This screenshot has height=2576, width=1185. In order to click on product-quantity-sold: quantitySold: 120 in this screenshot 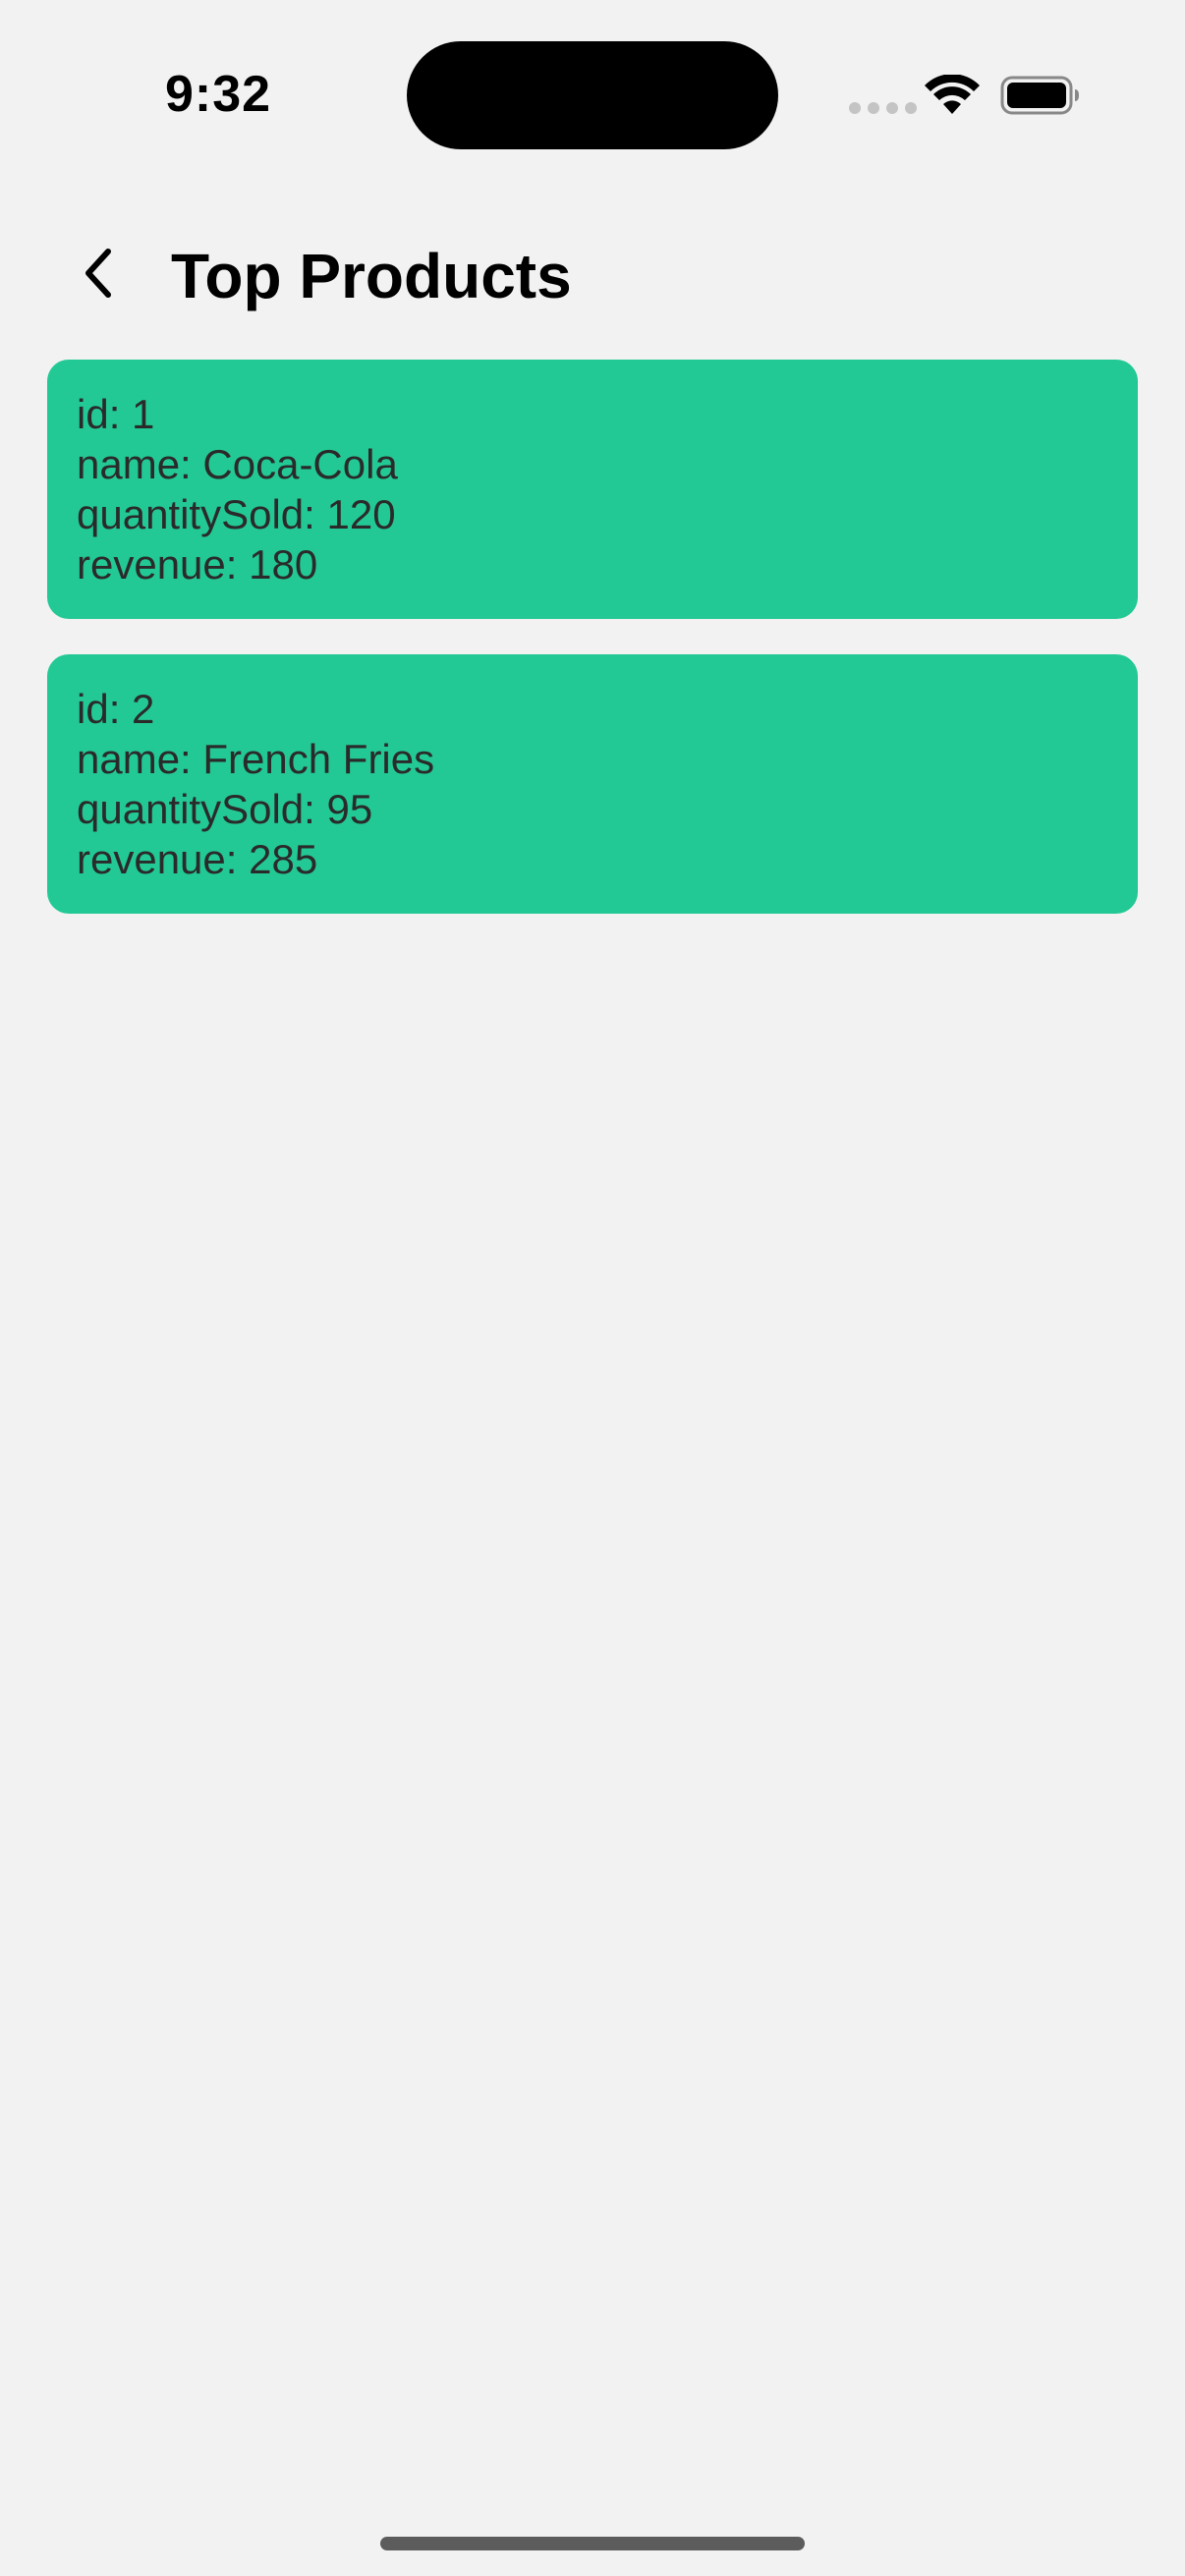, I will do `click(237, 514)`.